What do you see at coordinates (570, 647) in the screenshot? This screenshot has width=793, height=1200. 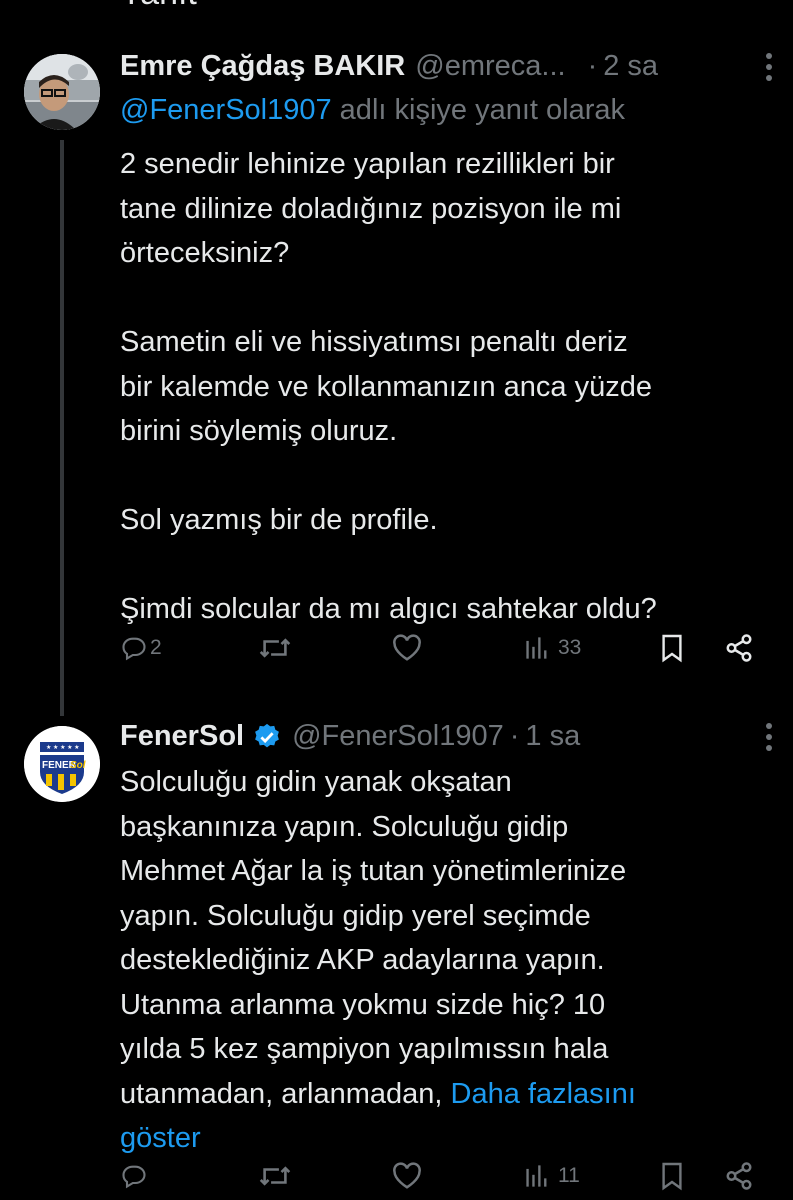 I see `view-count: 33` at bounding box center [570, 647].